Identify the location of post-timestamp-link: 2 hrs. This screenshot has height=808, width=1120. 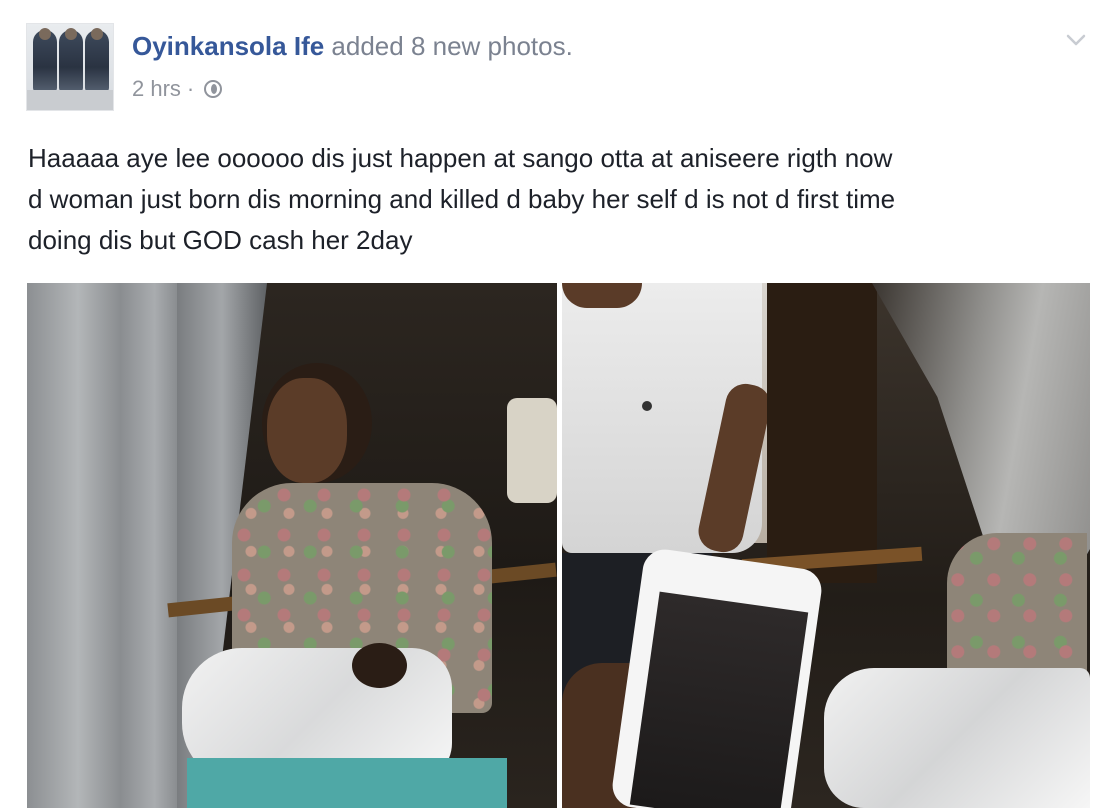
(156, 89).